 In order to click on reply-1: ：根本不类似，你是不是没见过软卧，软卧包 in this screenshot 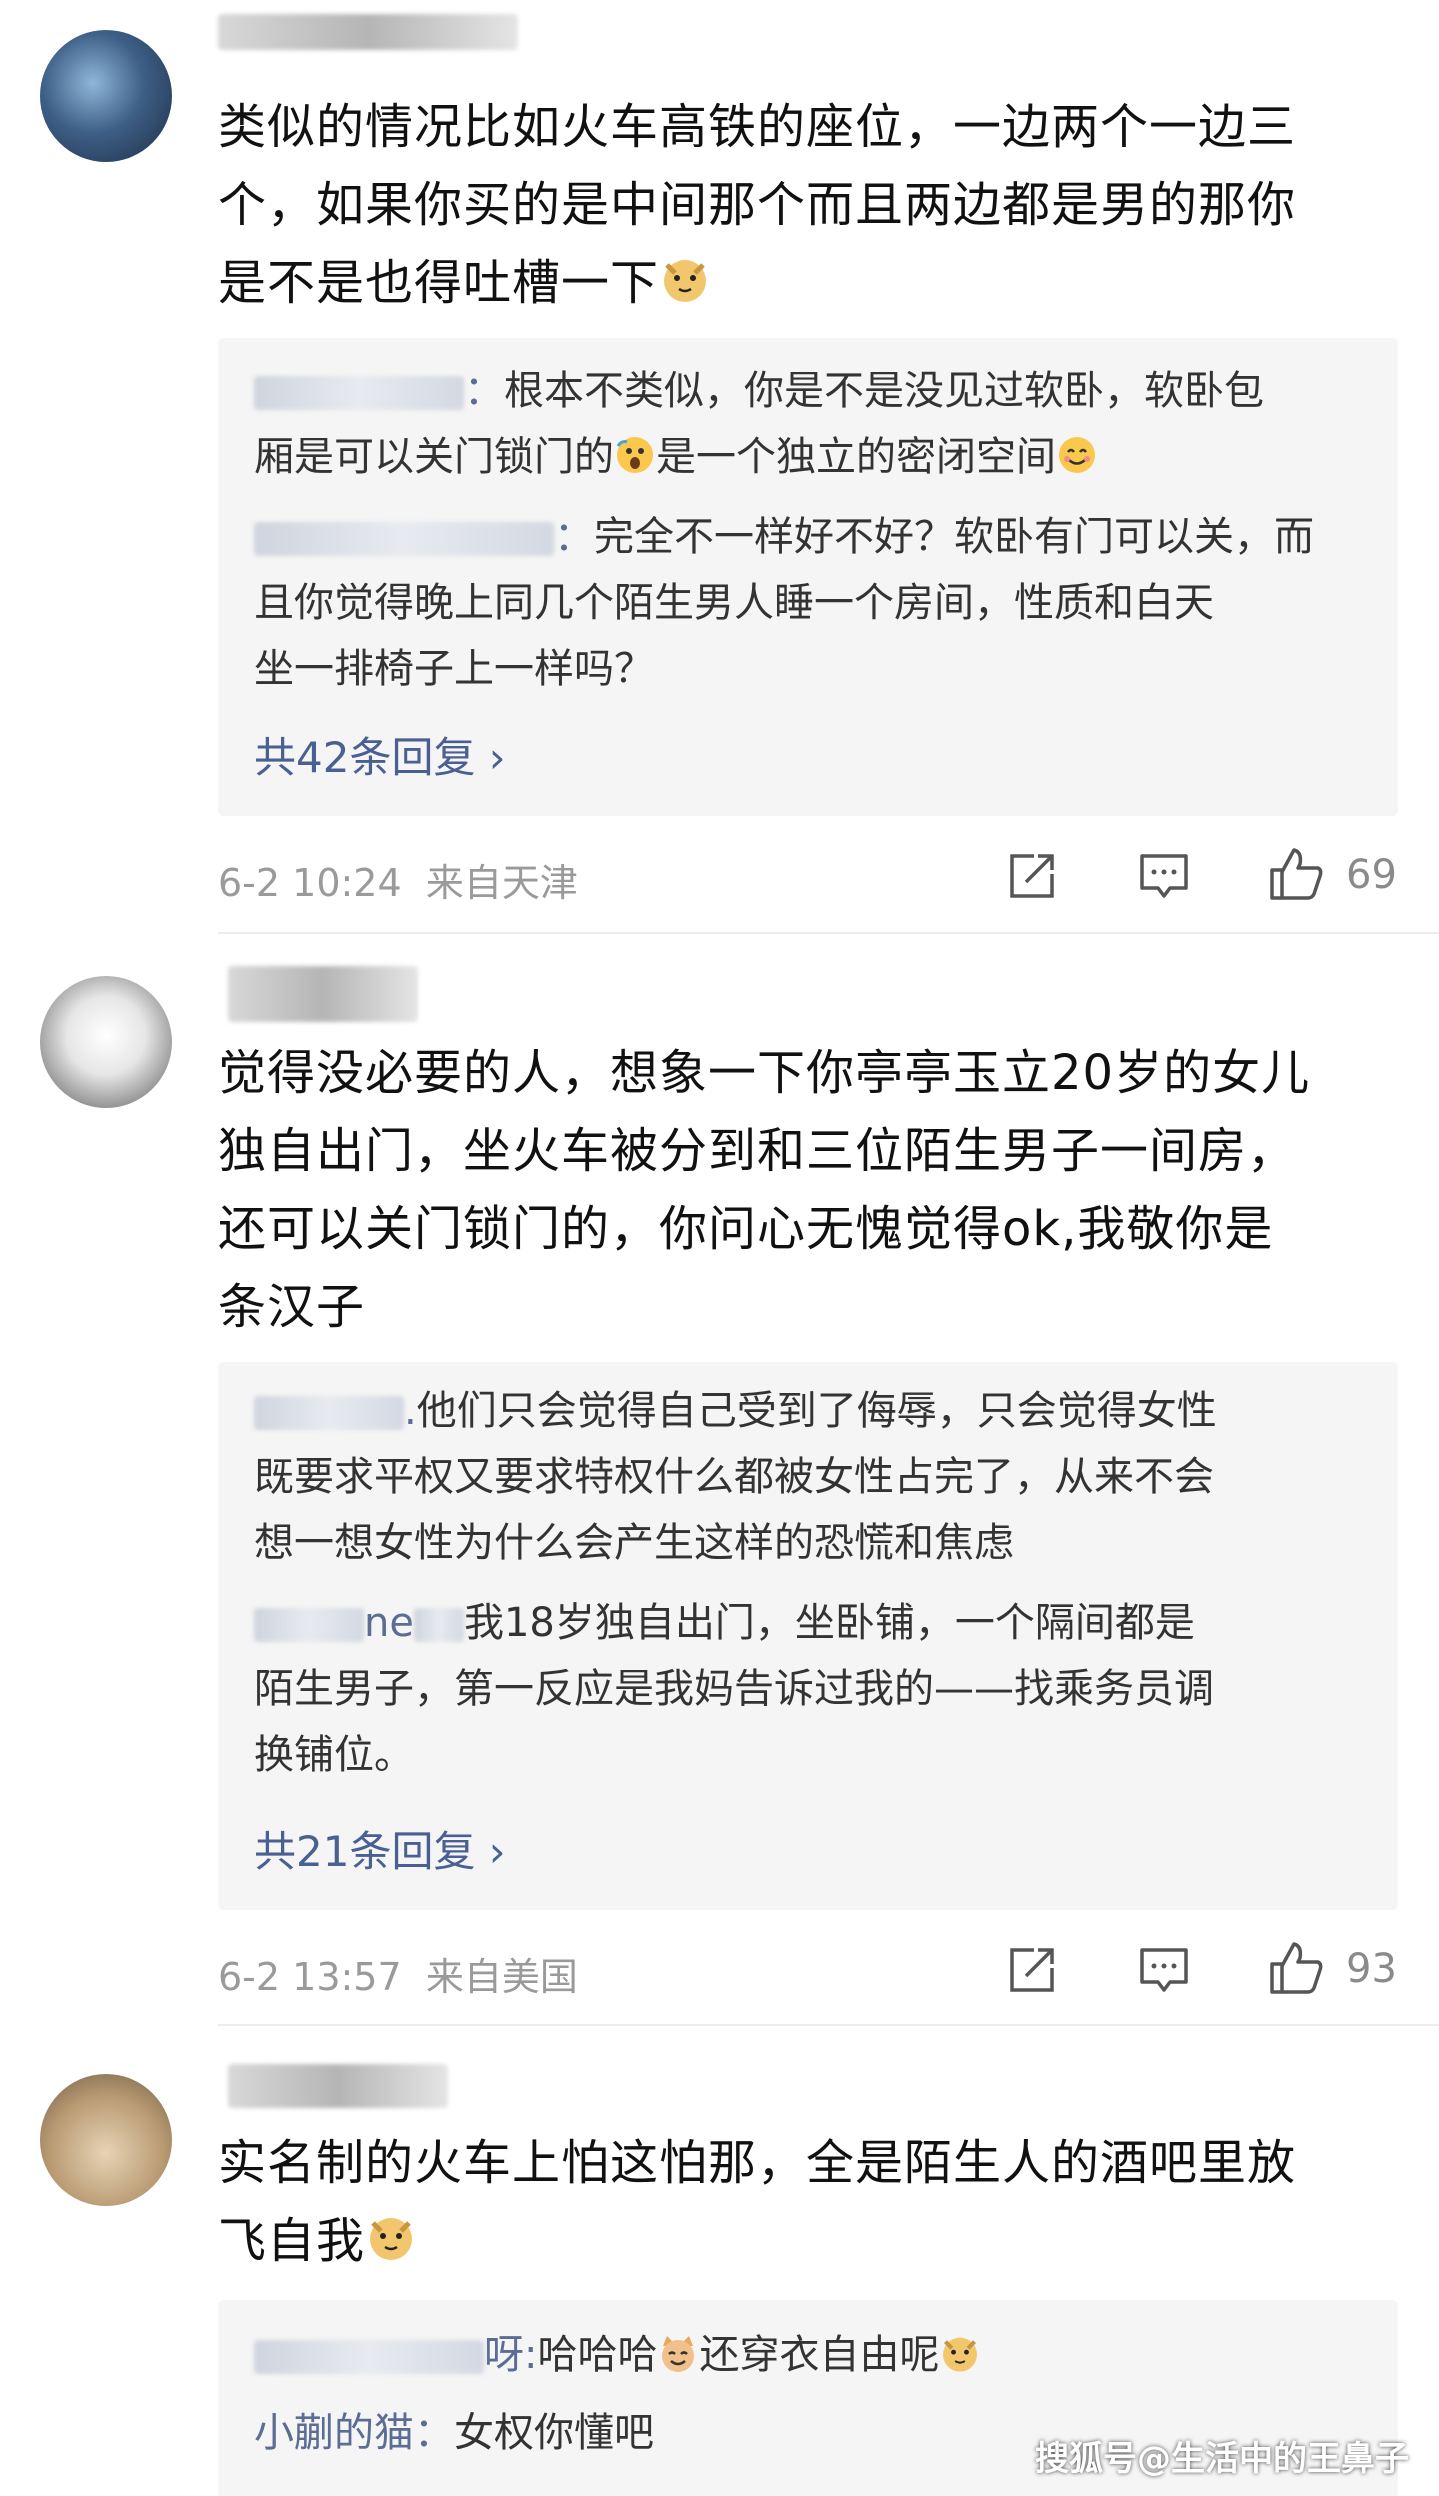, I will do `click(809, 391)`.